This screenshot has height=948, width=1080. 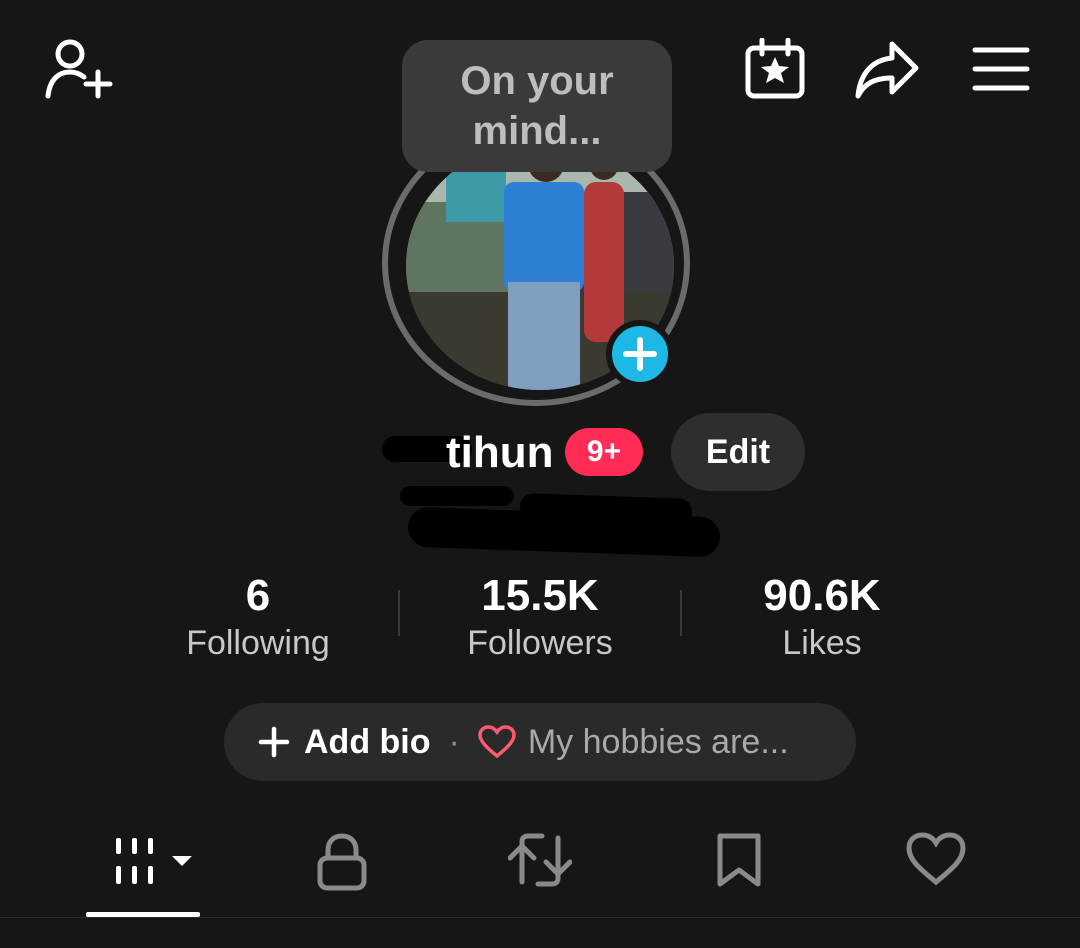 I want to click on add-story-button, so click(x=640, y=354).